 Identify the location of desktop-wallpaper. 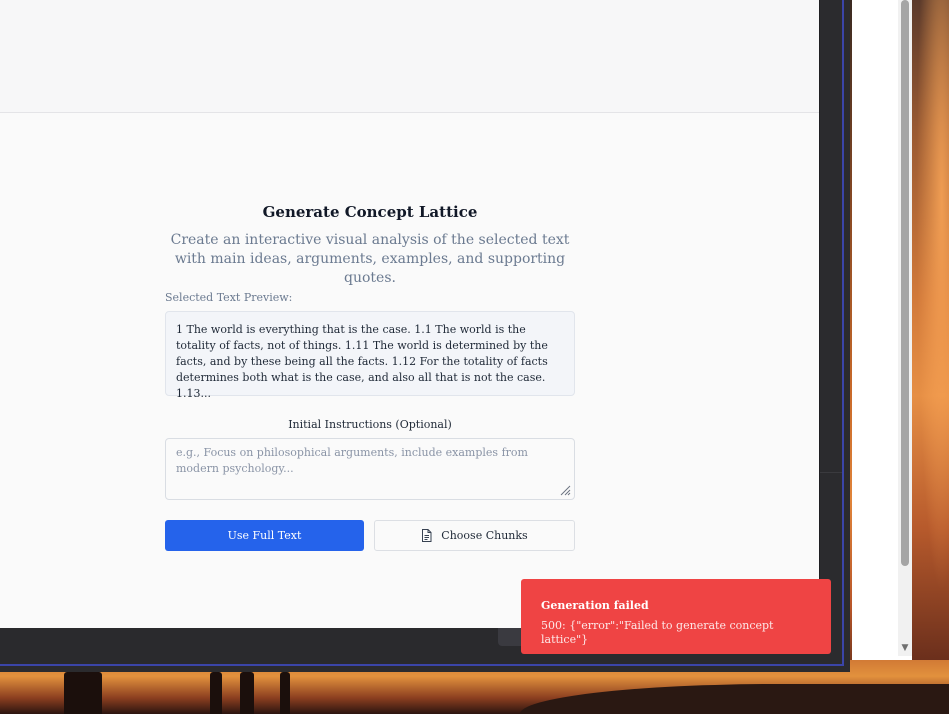
(930, 330).